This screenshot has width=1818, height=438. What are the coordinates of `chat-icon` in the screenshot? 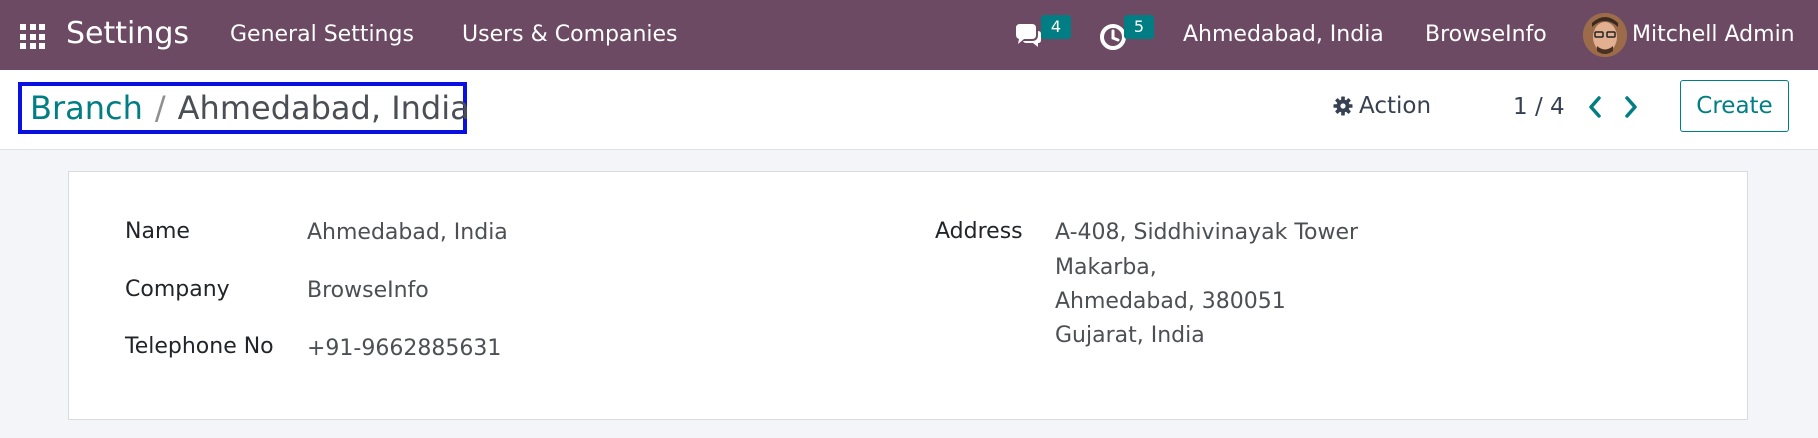 It's located at (1028, 35).